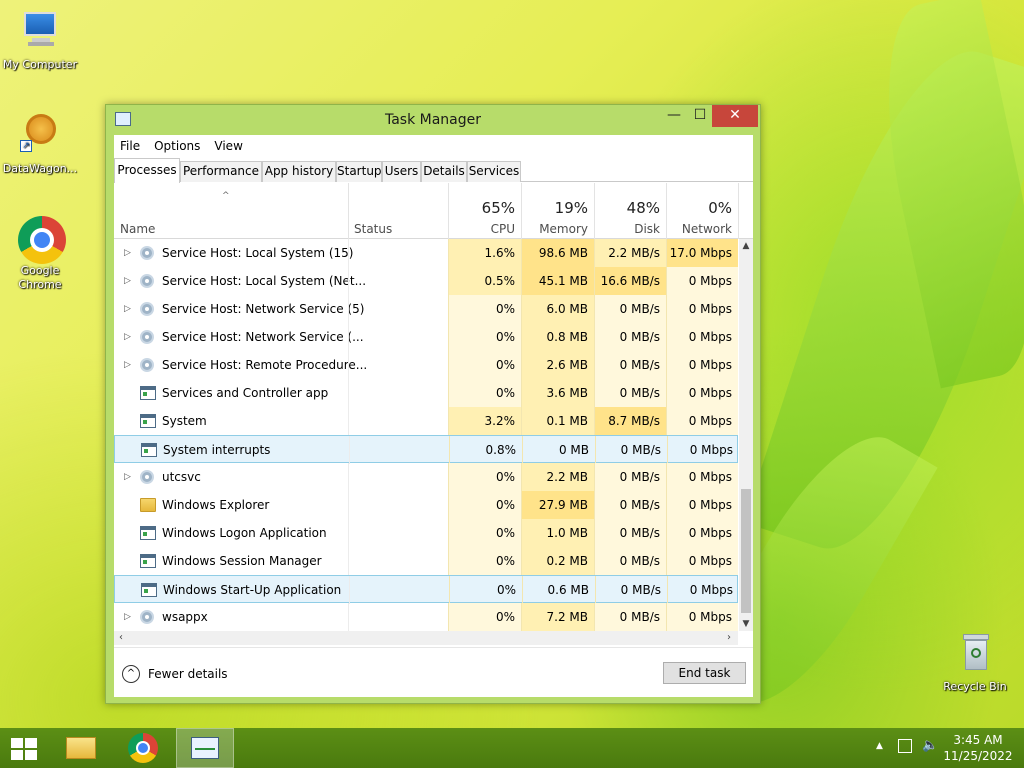  I want to click on process-row: ▷ utcsvc 0% 2.2 MB 0 MB/s 0 Mbps, so click(426, 477).